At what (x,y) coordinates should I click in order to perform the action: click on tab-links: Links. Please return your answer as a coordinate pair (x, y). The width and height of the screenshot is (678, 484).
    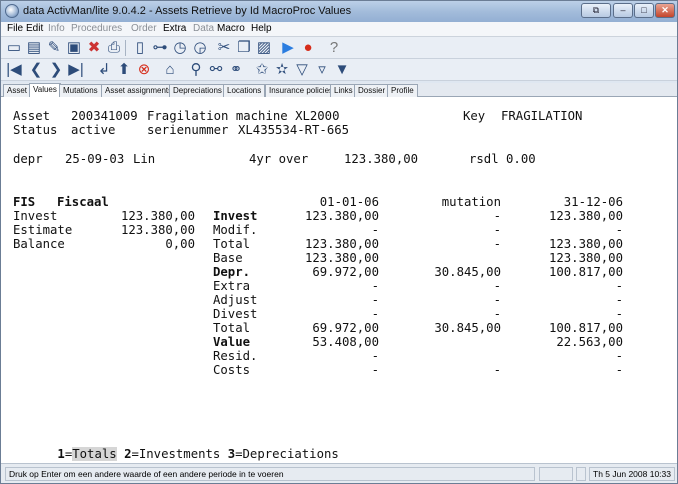
    Looking at the image, I should click on (343, 90).